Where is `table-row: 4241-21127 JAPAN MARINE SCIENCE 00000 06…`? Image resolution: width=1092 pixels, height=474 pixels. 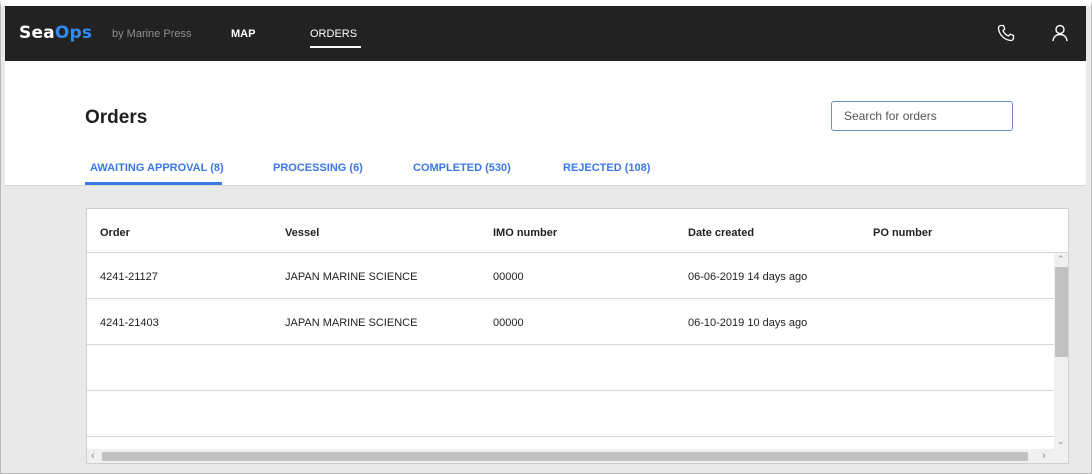 table-row: 4241-21127 JAPAN MARINE SCIENCE 00000 06… is located at coordinates (570, 276).